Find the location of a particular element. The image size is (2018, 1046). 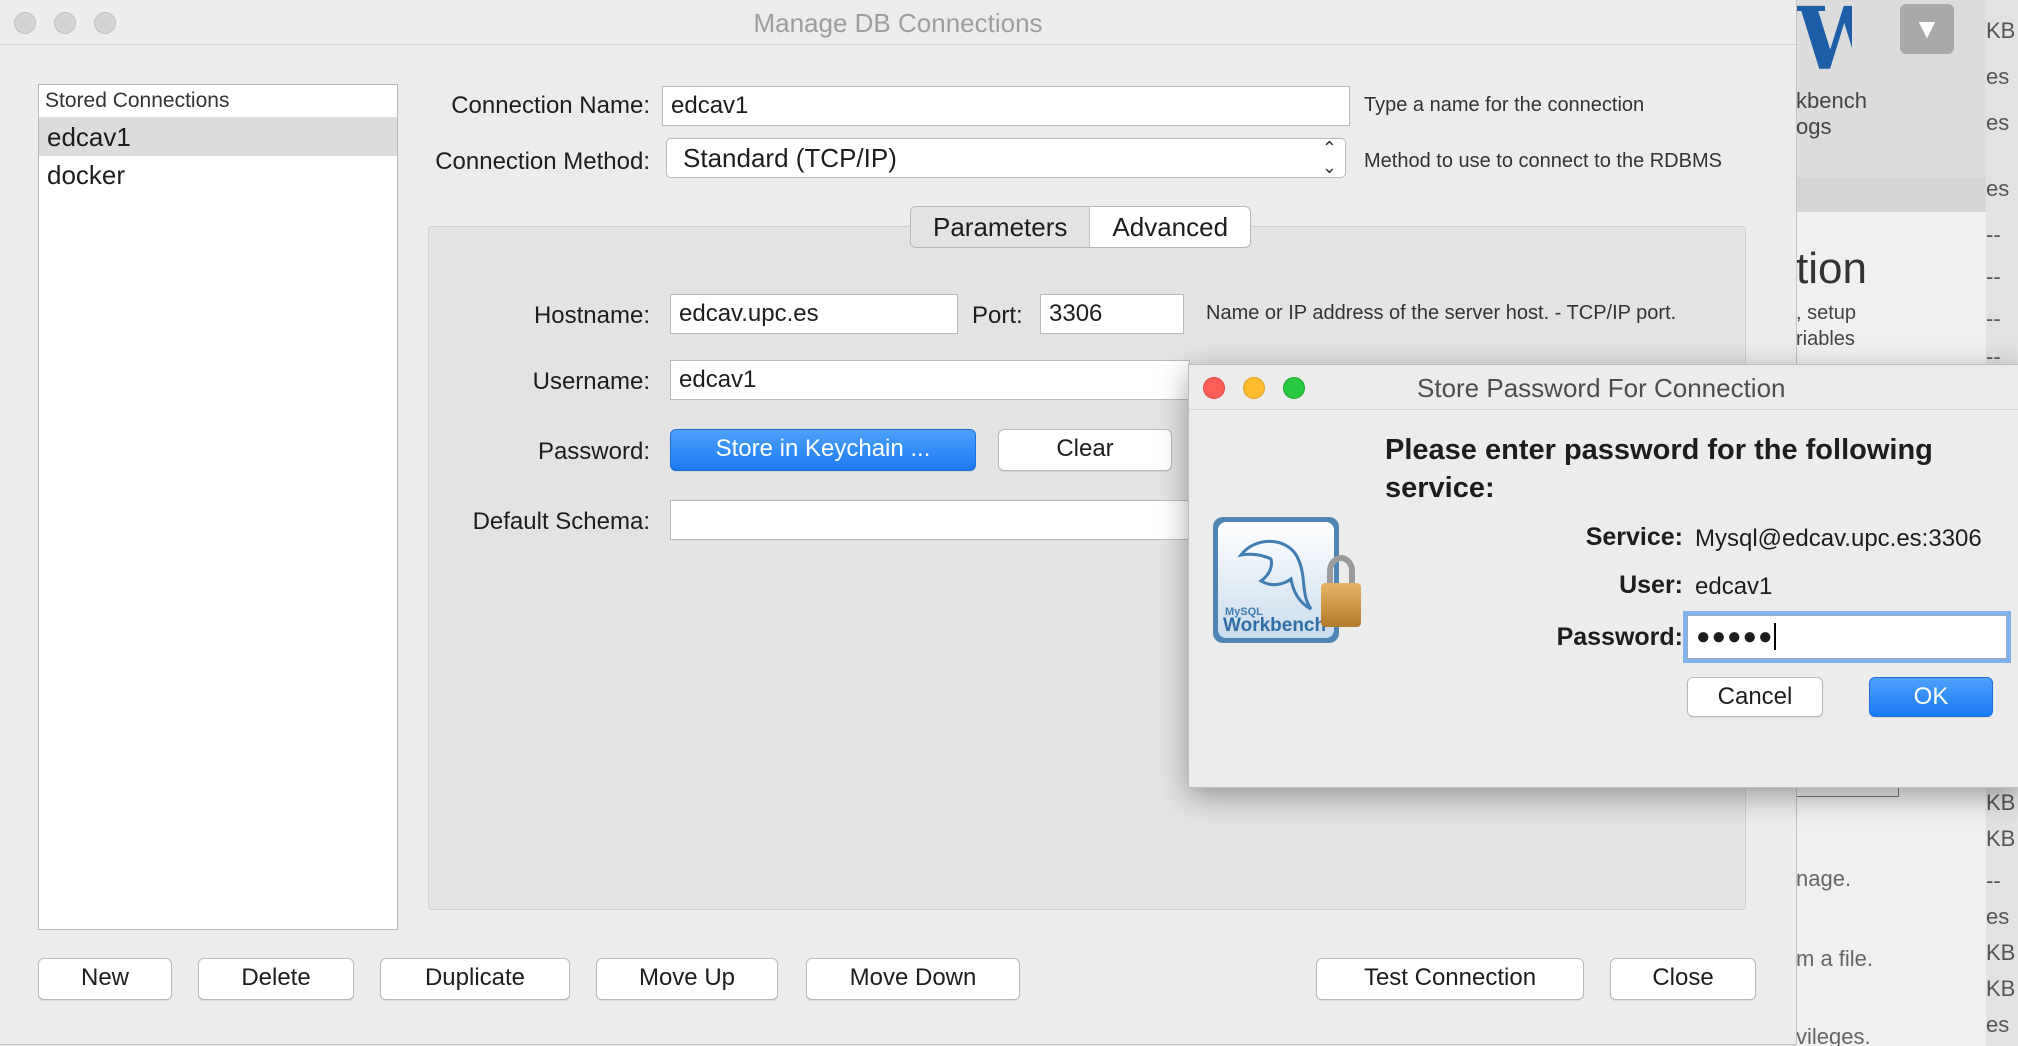

background-subtext-line2: riables is located at coordinates (1825, 339).